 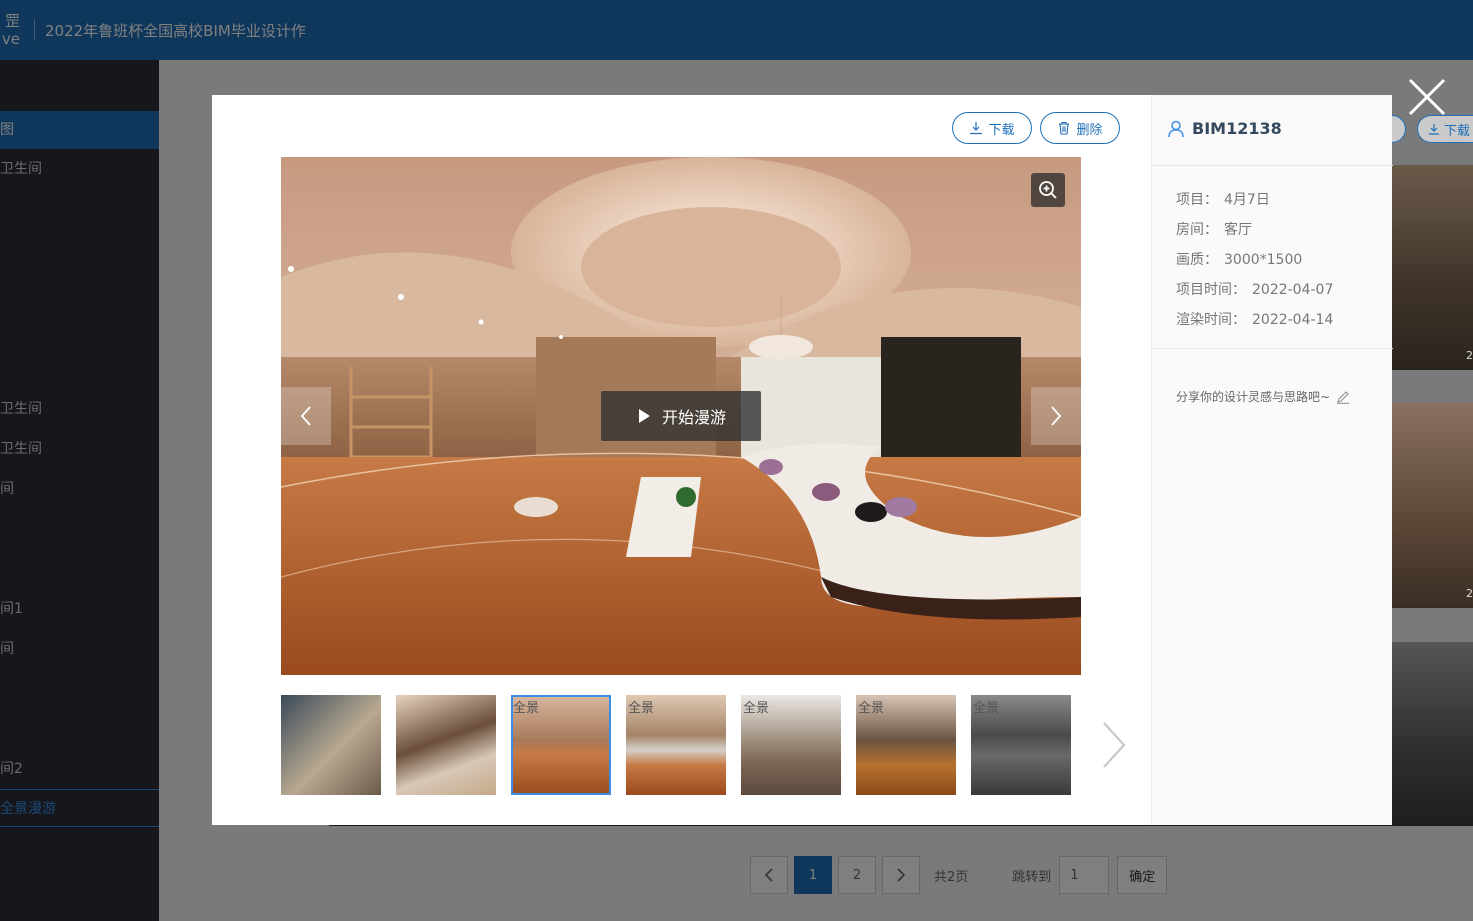 I want to click on start-tour-label: 开始漫游, so click(x=693, y=417).